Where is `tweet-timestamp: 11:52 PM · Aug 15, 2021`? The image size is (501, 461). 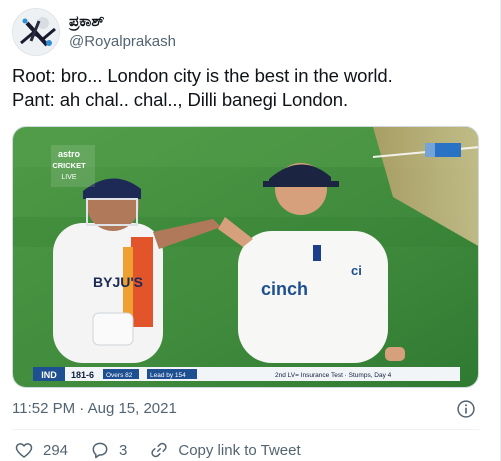
tweet-timestamp: 11:52 PM · Aug 15, 2021 is located at coordinates (94, 409).